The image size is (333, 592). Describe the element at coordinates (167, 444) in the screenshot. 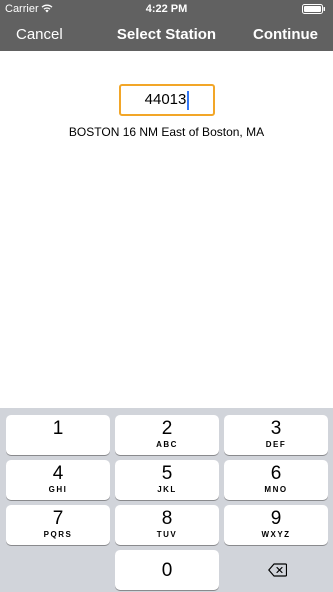

I see `key-letters: ABC` at that location.